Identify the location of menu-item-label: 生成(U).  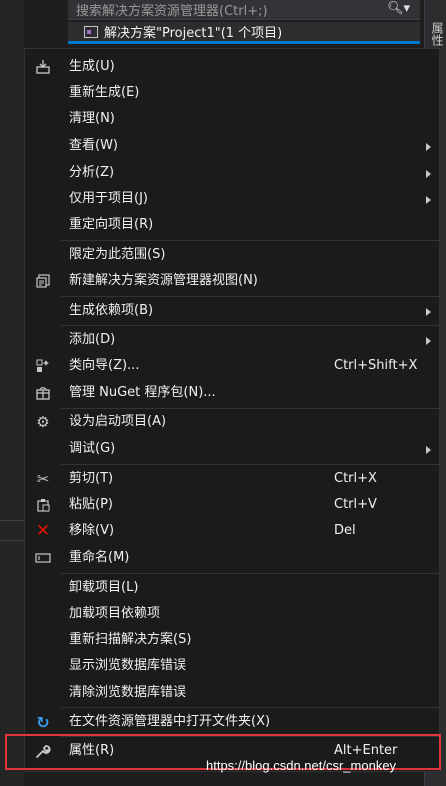
(92, 66).